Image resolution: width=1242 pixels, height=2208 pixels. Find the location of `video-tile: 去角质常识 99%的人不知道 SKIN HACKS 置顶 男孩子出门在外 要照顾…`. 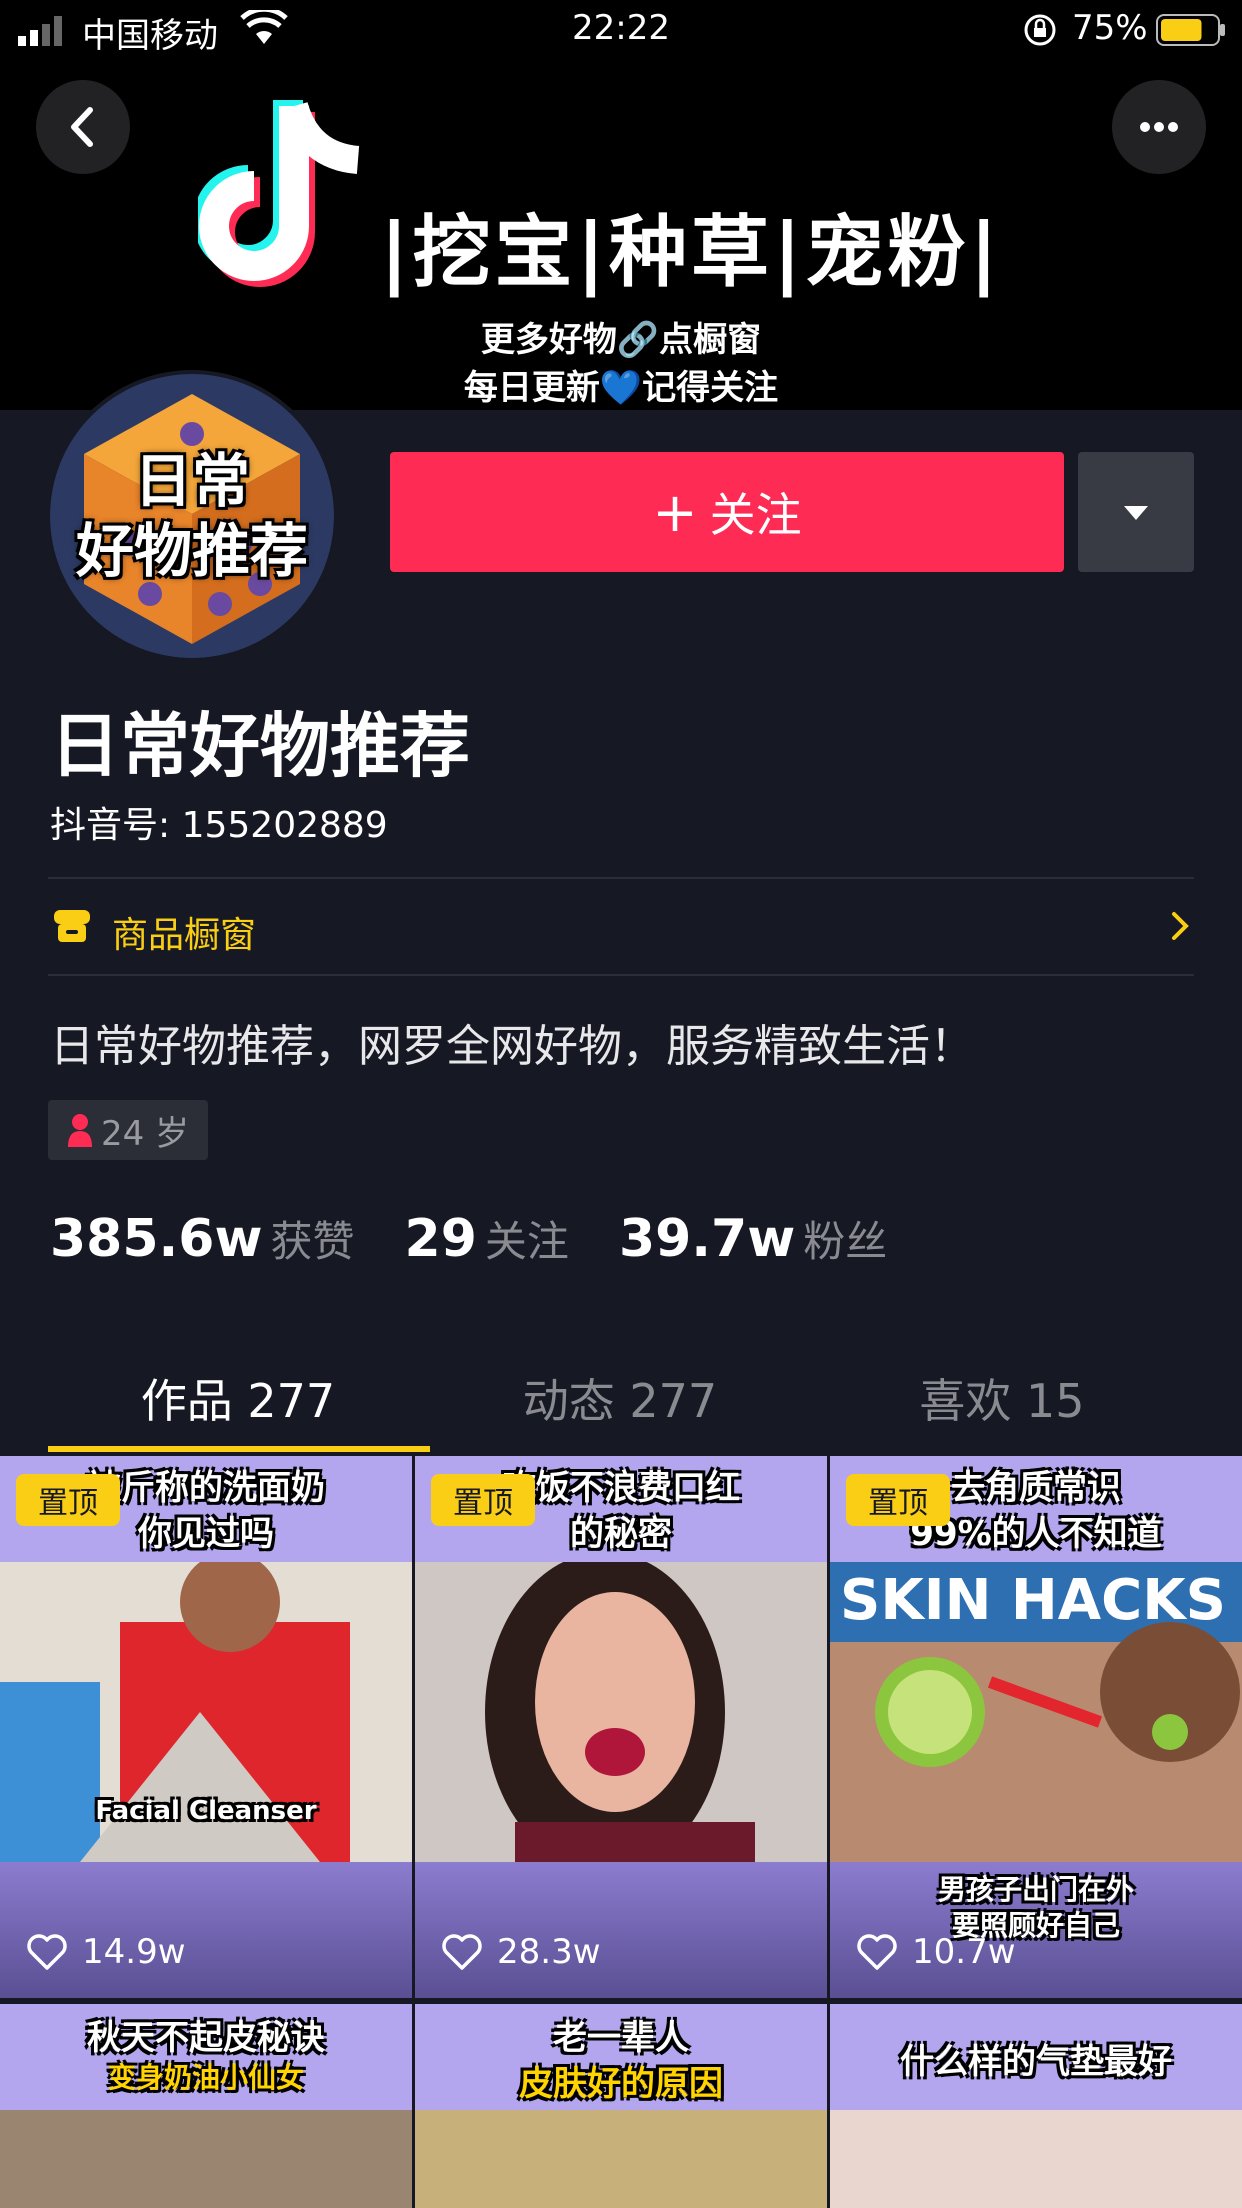

video-tile: 去角质常识 99%的人不知道 SKIN HACKS 置顶 男孩子出门在外 要照顾… is located at coordinates (1036, 1727).